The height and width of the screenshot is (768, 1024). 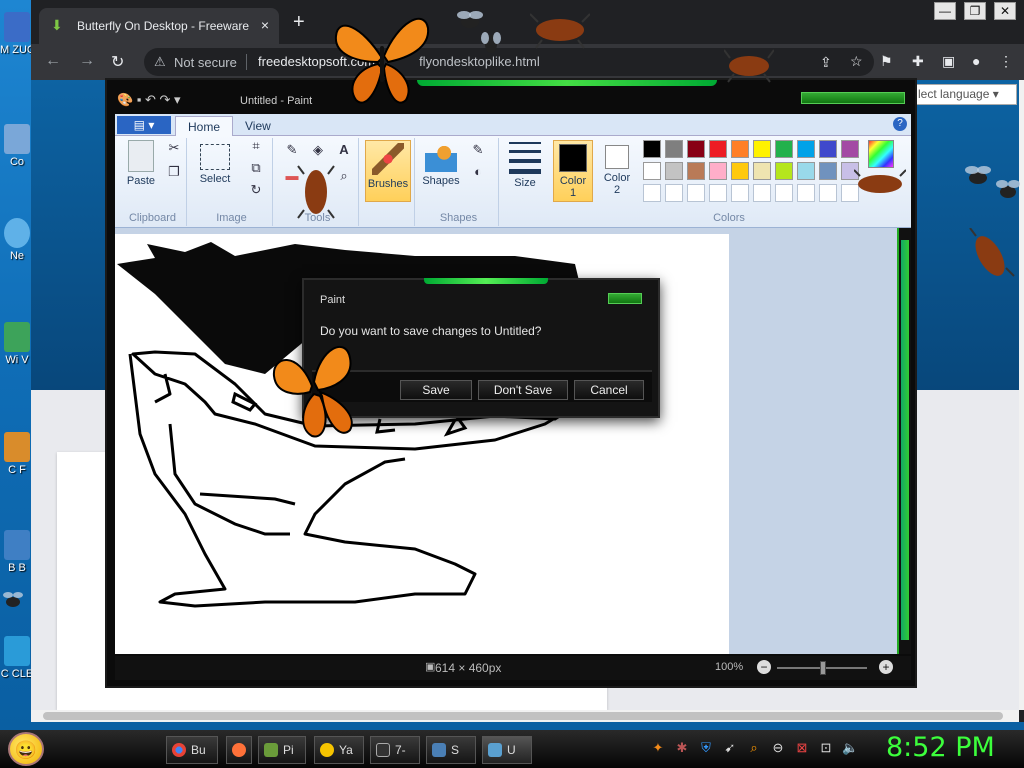 What do you see at coordinates (239, 750) in the screenshot?
I see `taskbar-item-firefox` at bounding box center [239, 750].